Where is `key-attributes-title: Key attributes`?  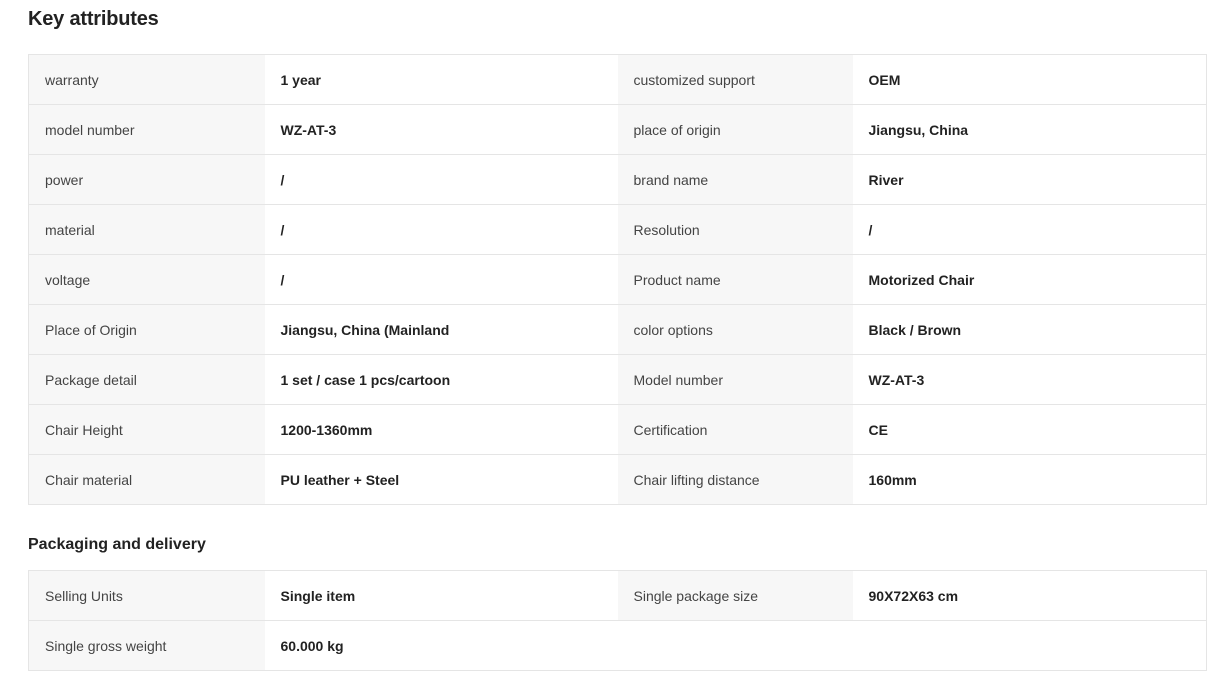 key-attributes-title: Key attributes is located at coordinates (93, 19).